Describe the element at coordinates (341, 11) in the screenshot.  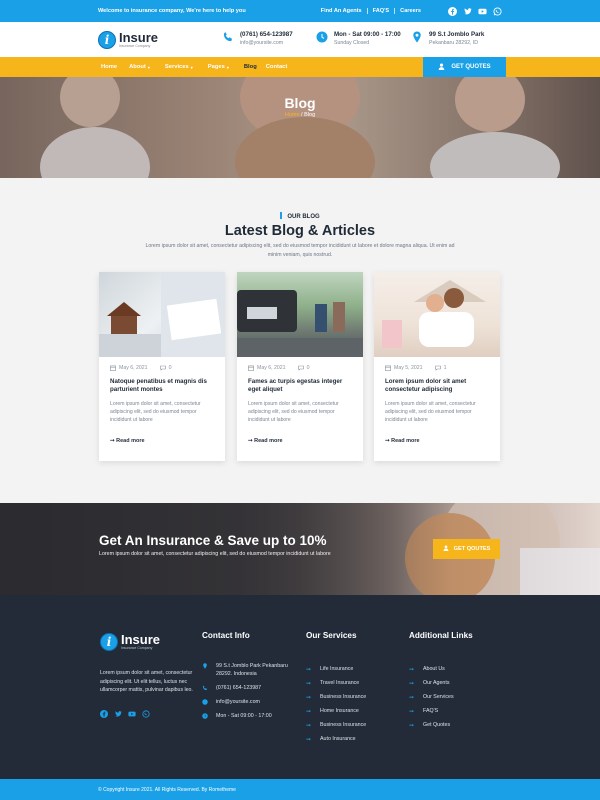
I see `top-link-find-agents: Find An Agents` at that location.